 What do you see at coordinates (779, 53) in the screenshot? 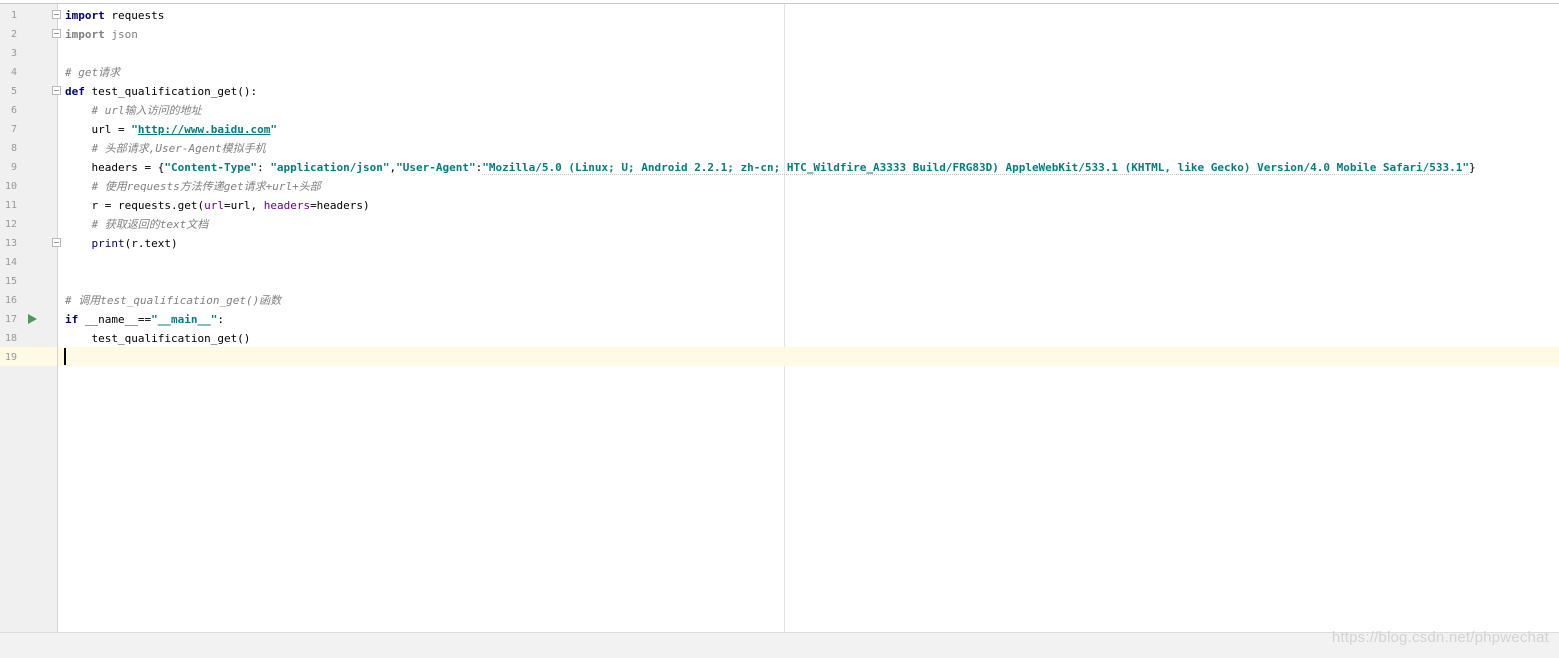
I see `code-line: 3` at bounding box center [779, 53].